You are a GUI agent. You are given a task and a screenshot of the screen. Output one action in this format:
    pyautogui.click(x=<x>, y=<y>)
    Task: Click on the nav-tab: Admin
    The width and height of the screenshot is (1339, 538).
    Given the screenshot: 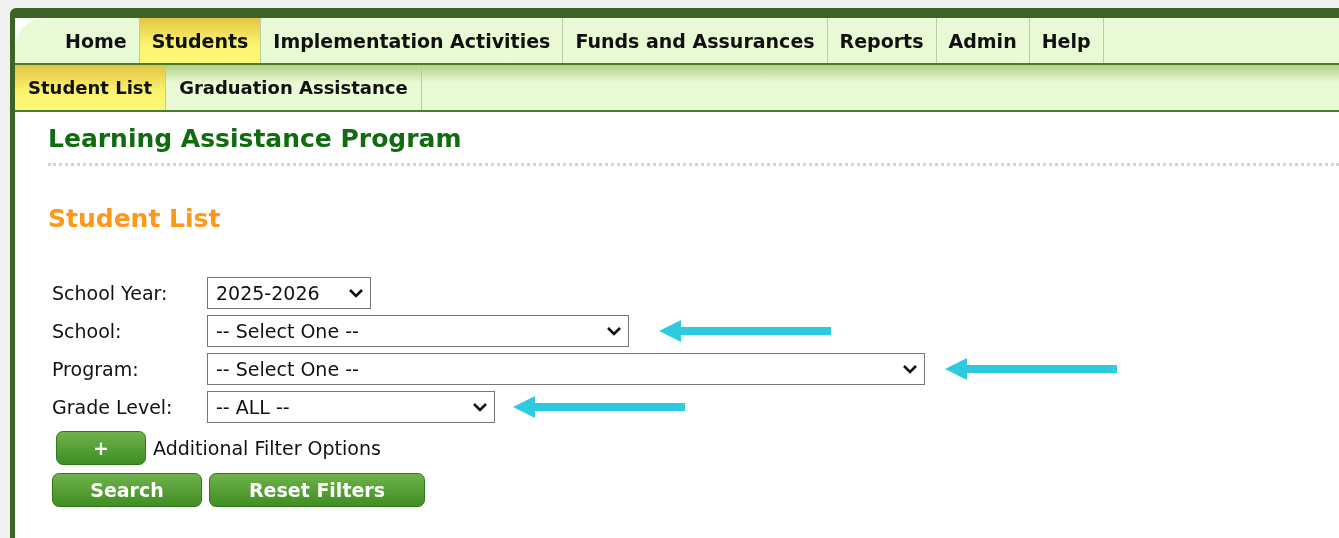 What is the action you would take?
    pyautogui.click(x=983, y=40)
    